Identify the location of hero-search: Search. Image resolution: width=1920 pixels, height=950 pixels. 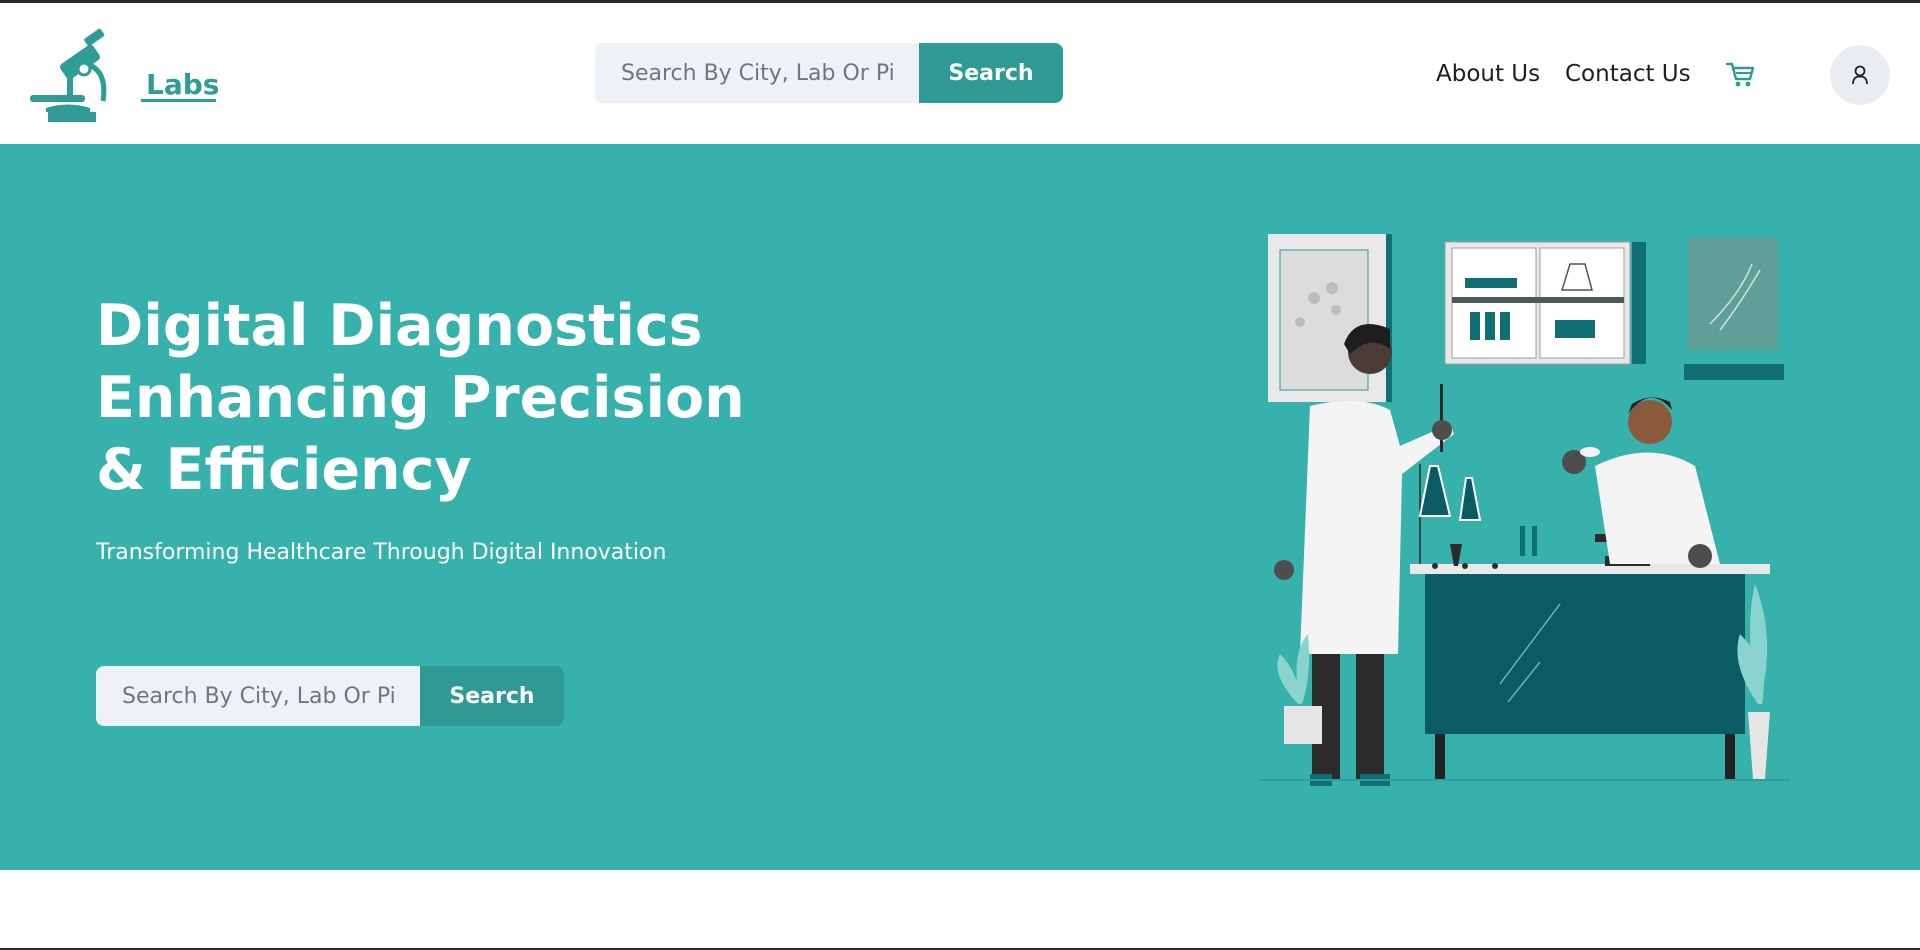
(330, 696).